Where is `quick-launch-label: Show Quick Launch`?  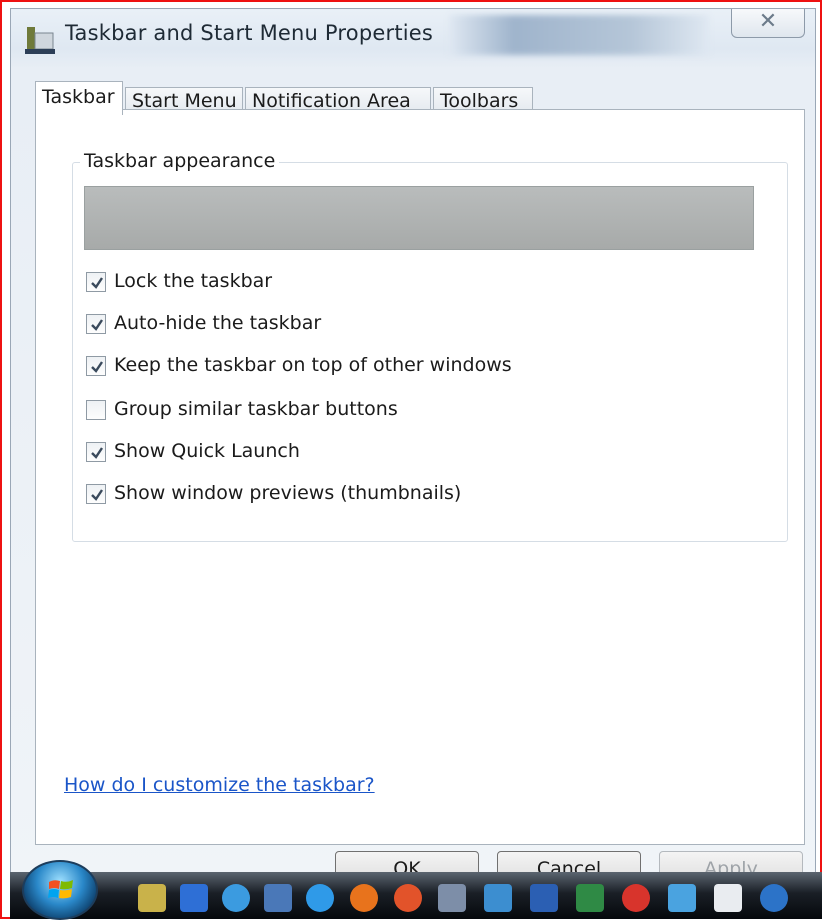
quick-launch-label: Show Quick Launch is located at coordinates (207, 451).